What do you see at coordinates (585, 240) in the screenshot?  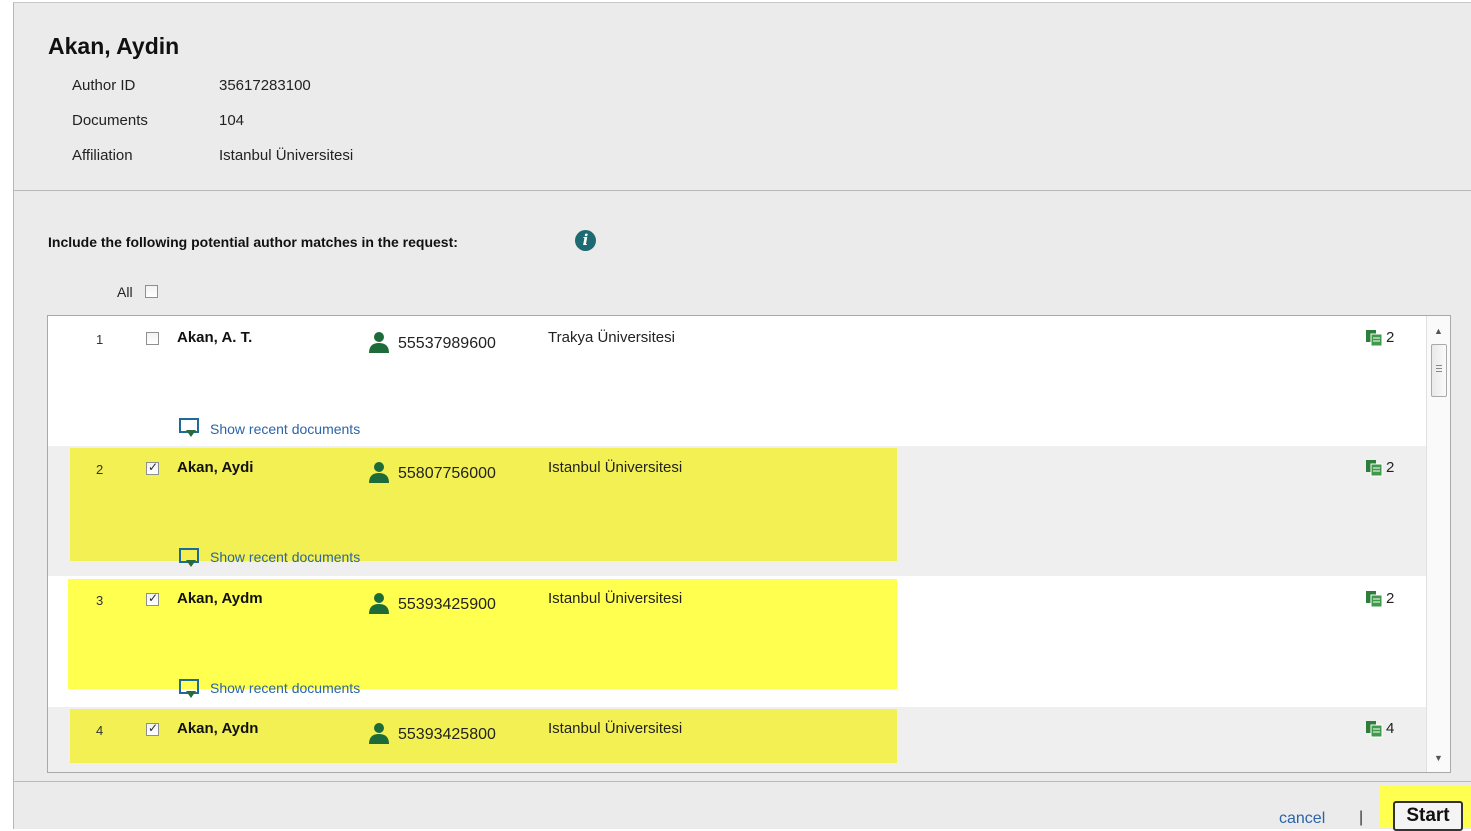 I see `info-icon: i` at bounding box center [585, 240].